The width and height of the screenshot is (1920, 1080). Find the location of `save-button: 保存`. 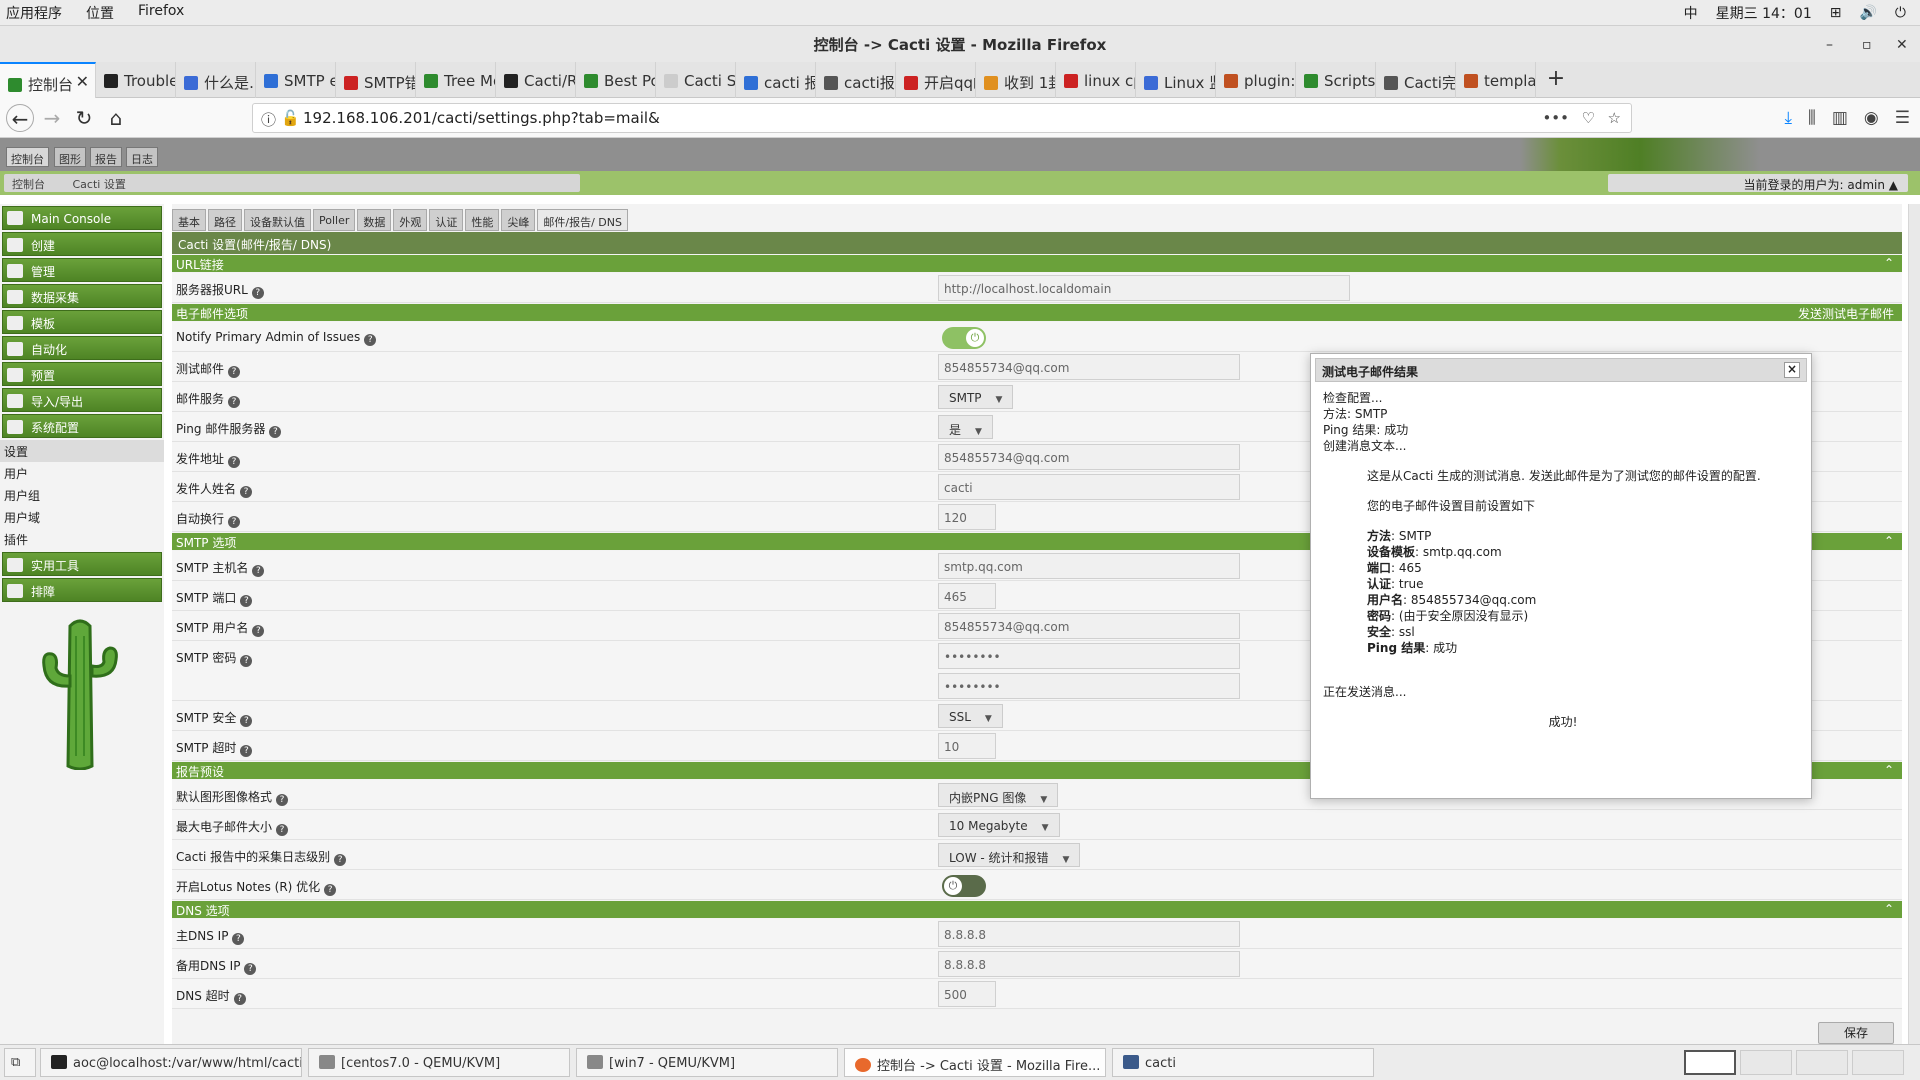

save-button: 保存 is located at coordinates (1856, 1033).